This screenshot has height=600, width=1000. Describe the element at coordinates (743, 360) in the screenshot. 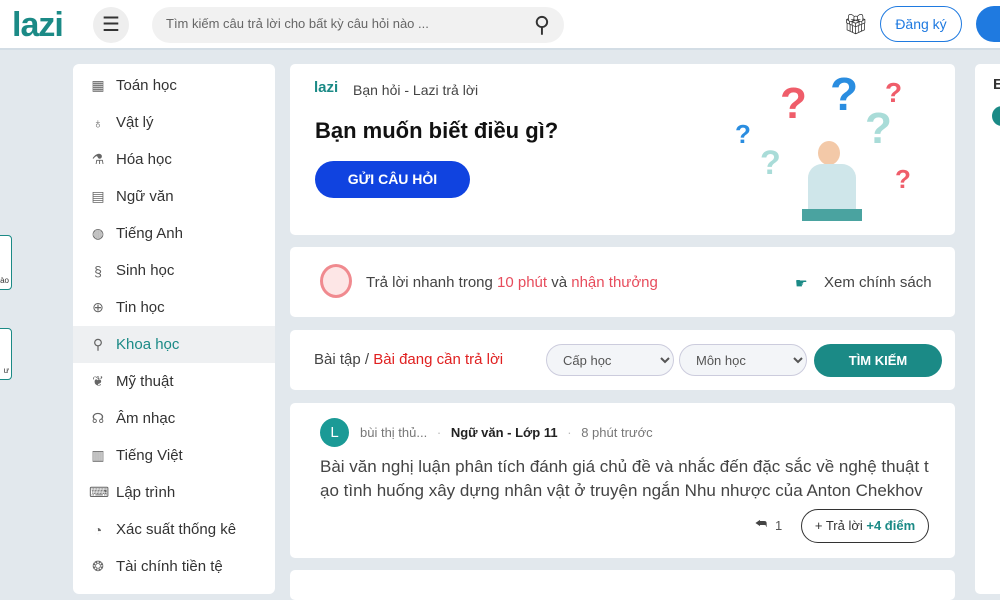

I see `subject-select: Môn học` at that location.